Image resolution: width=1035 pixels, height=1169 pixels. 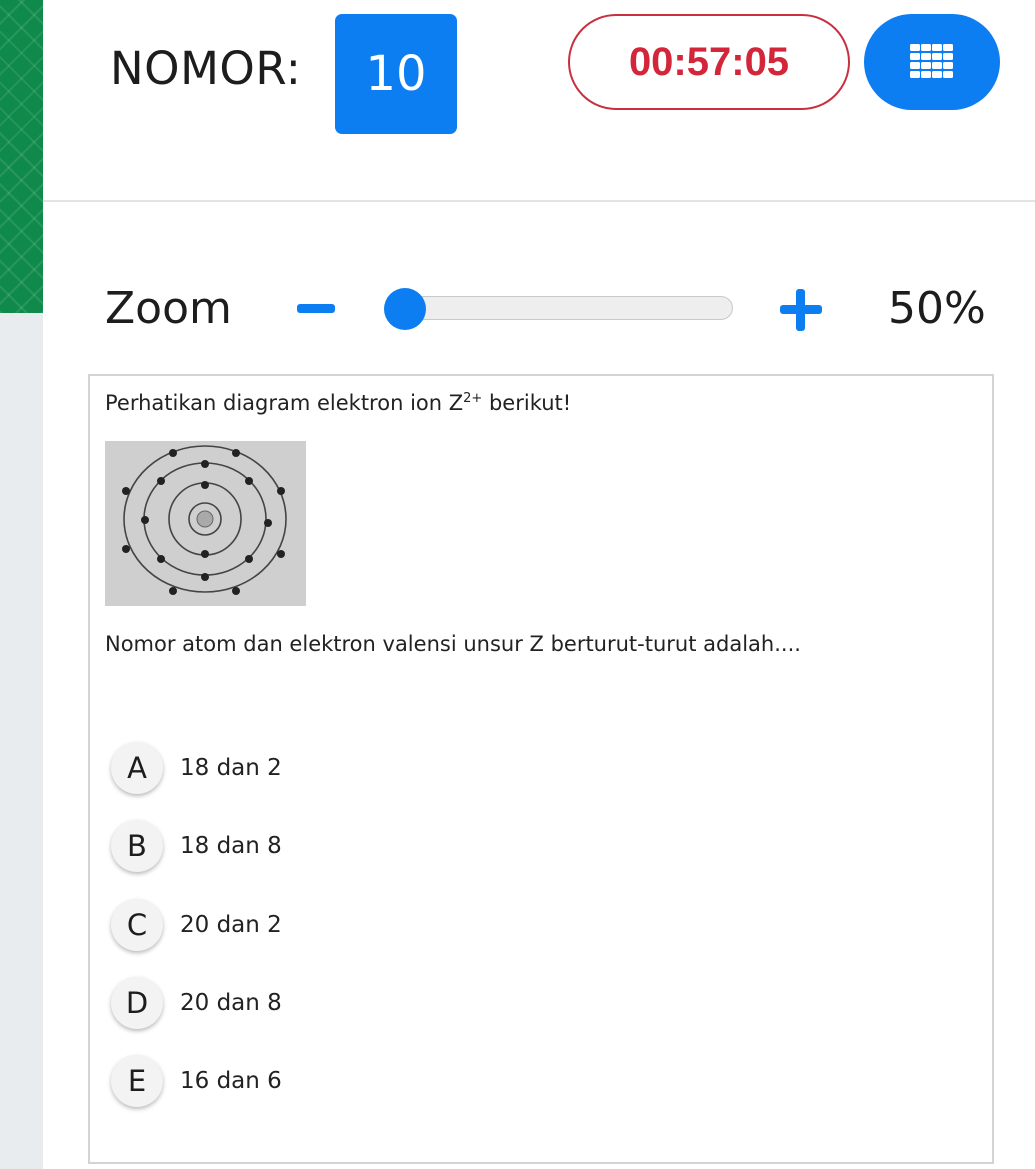 What do you see at coordinates (231, 846) in the screenshot?
I see `option-text: 18 dan 8` at bounding box center [231, 846].